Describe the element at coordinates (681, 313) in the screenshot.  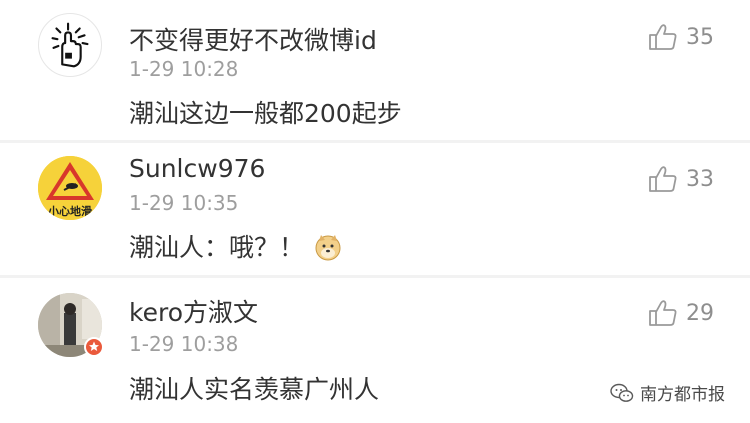
I see `like-button: 29` at that location.